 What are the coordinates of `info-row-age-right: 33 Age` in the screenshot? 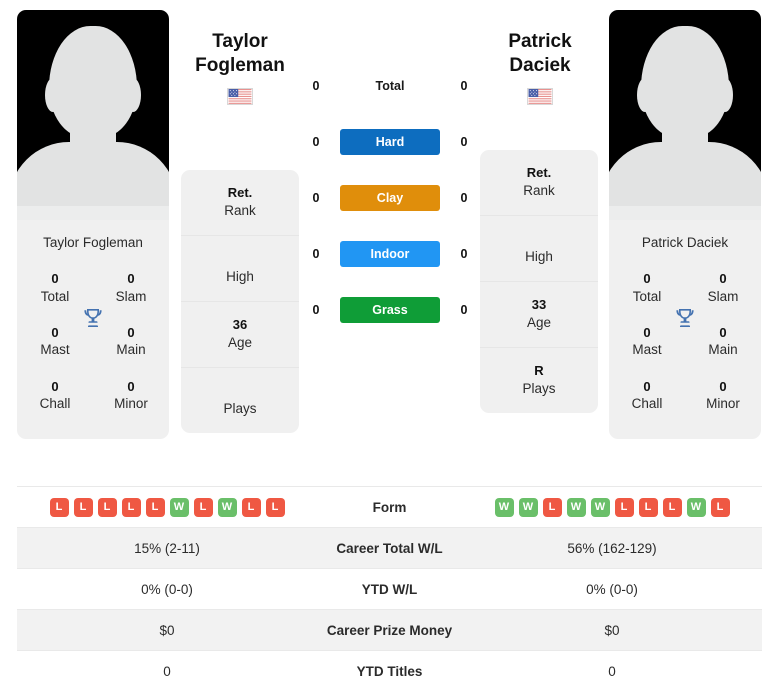 It's located at (539, 315).